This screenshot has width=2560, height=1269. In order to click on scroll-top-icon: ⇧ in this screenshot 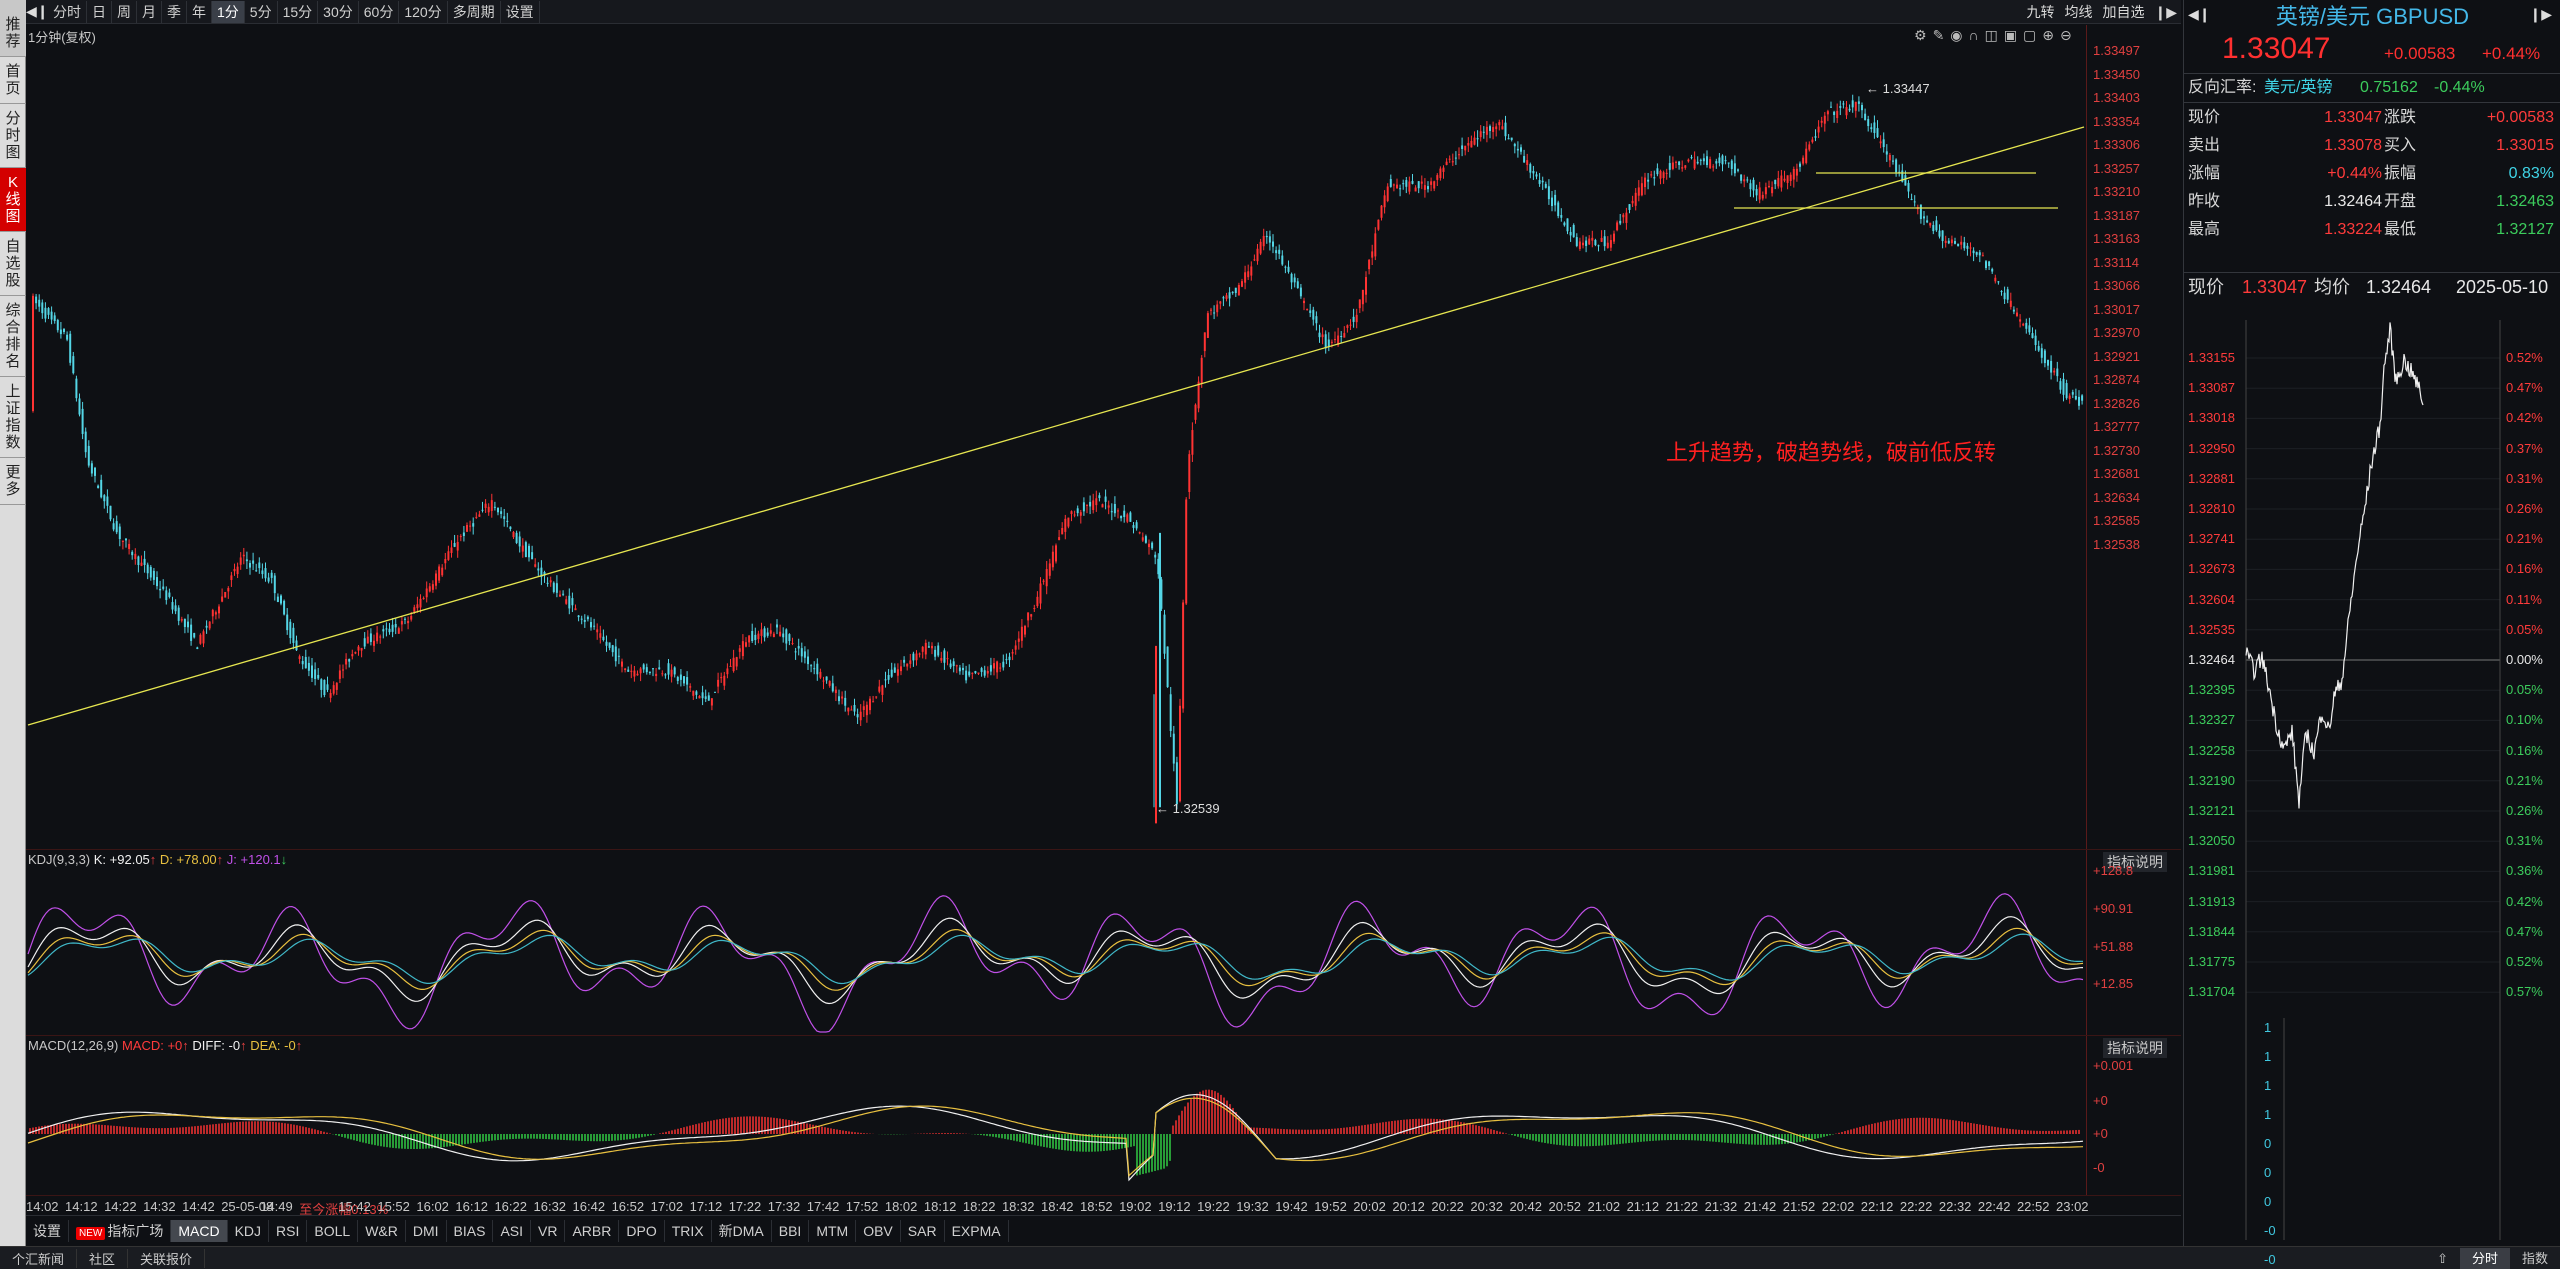, I will do `click(2442, 1258)`.